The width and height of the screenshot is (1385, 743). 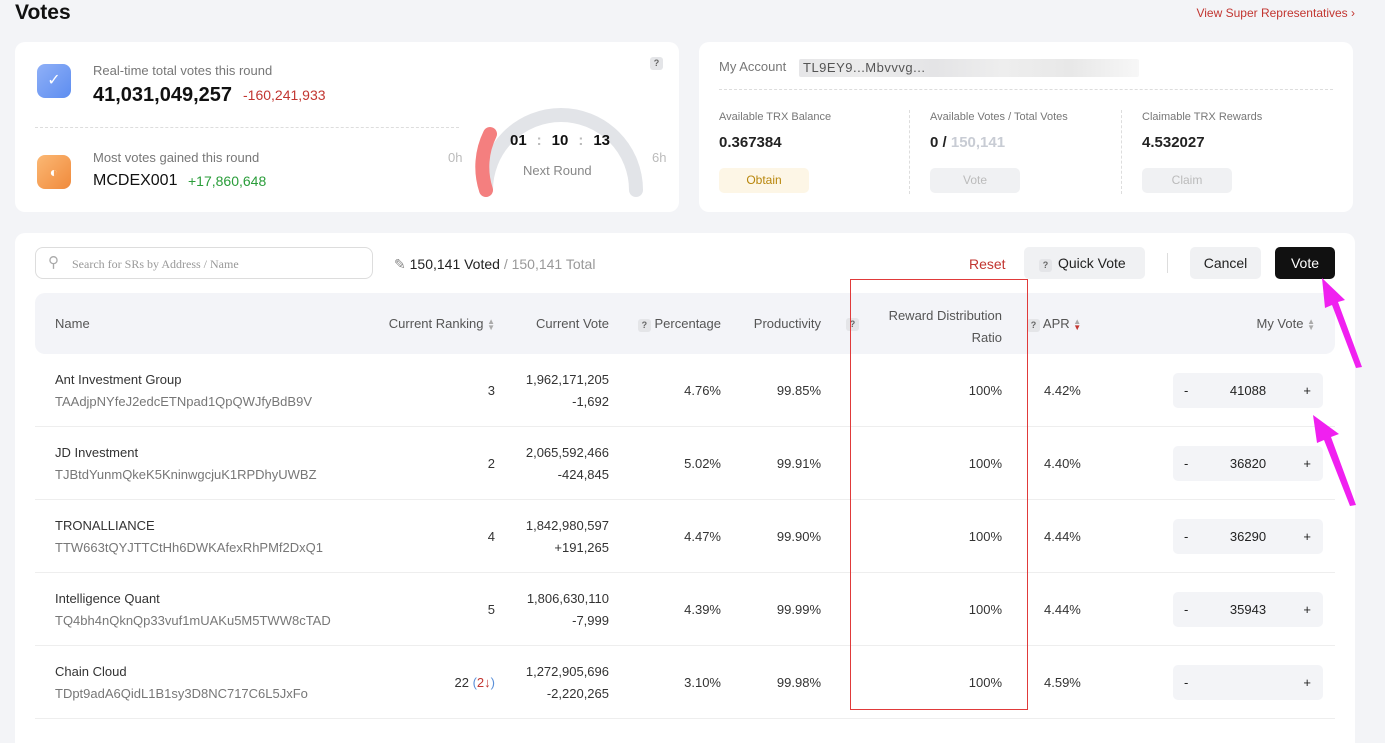 I want to click on trophy-icon: ◐, so click(x=54, y=172).